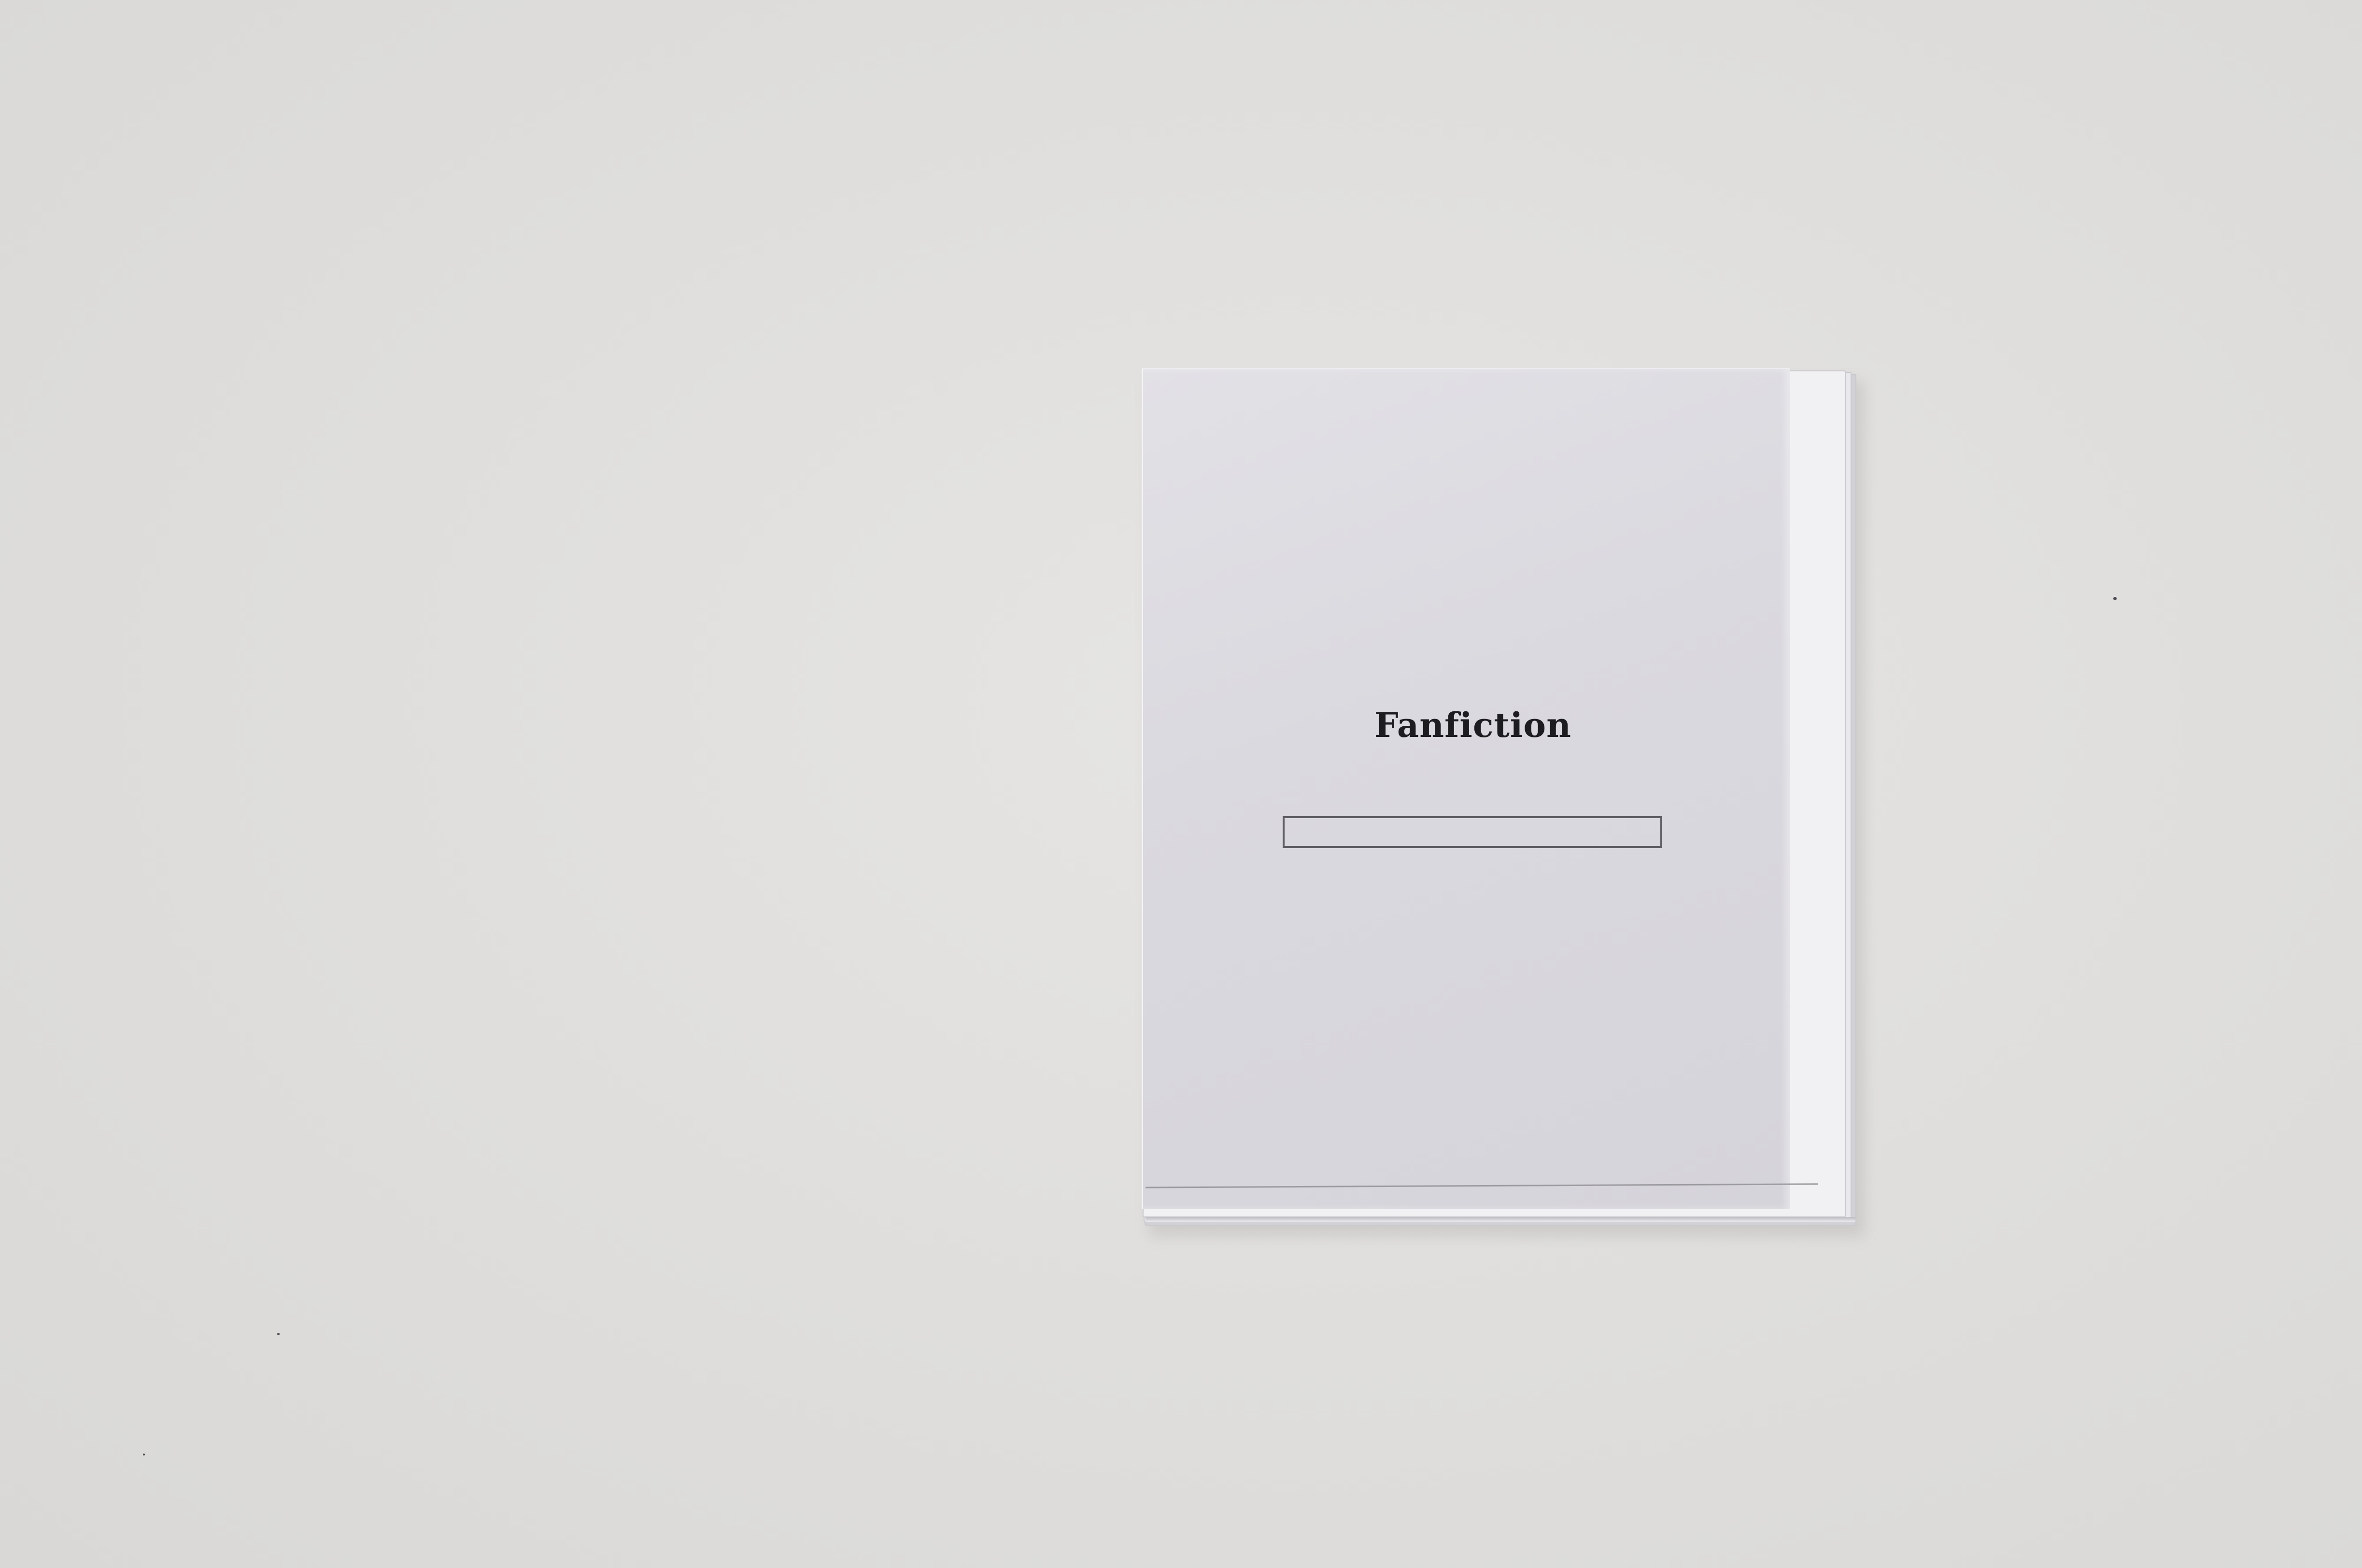 This screenshot has width=2362, height=1568. I want to click on booklet-title: Fanfiction, so click(1472, 725).